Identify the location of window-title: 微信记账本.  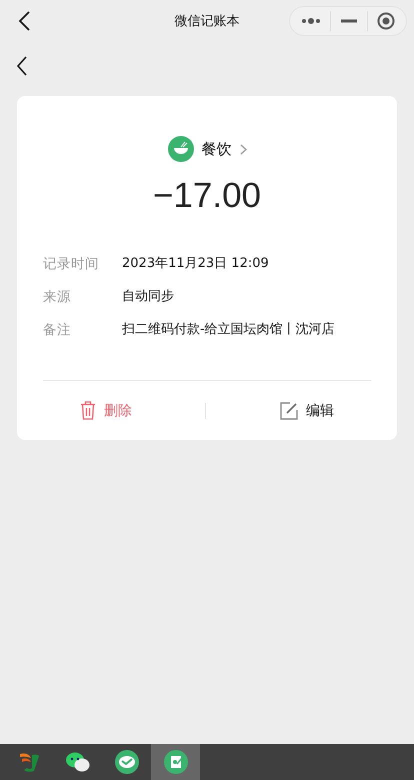
(207, 21).